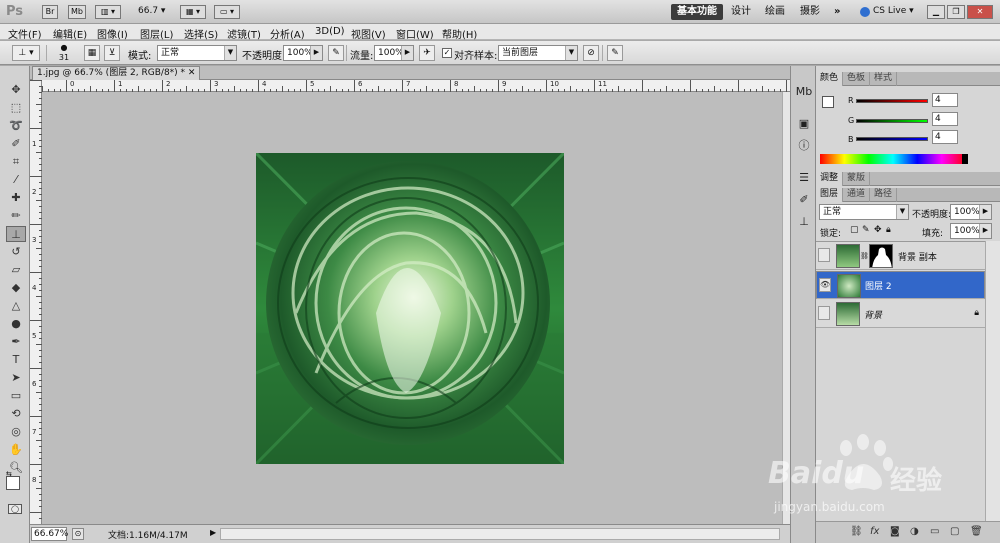 The width and height of the screenshot is (1000, 543). I want to click on shape-tool-icon: ▭, so click(16, 396).